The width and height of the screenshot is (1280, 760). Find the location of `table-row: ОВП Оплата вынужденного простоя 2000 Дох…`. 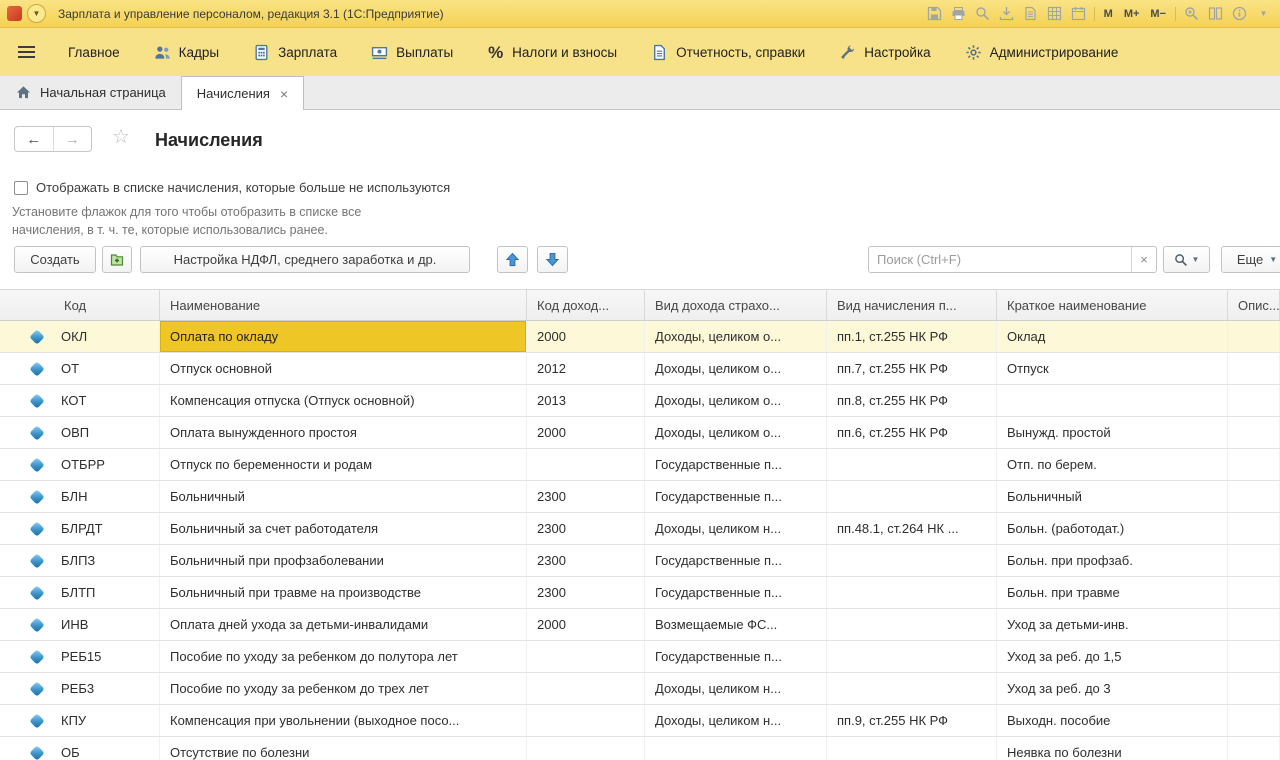

table-row: ОВП Оплата вынужденного простоя 2000 Дох… is located at coordinates (640, 433).